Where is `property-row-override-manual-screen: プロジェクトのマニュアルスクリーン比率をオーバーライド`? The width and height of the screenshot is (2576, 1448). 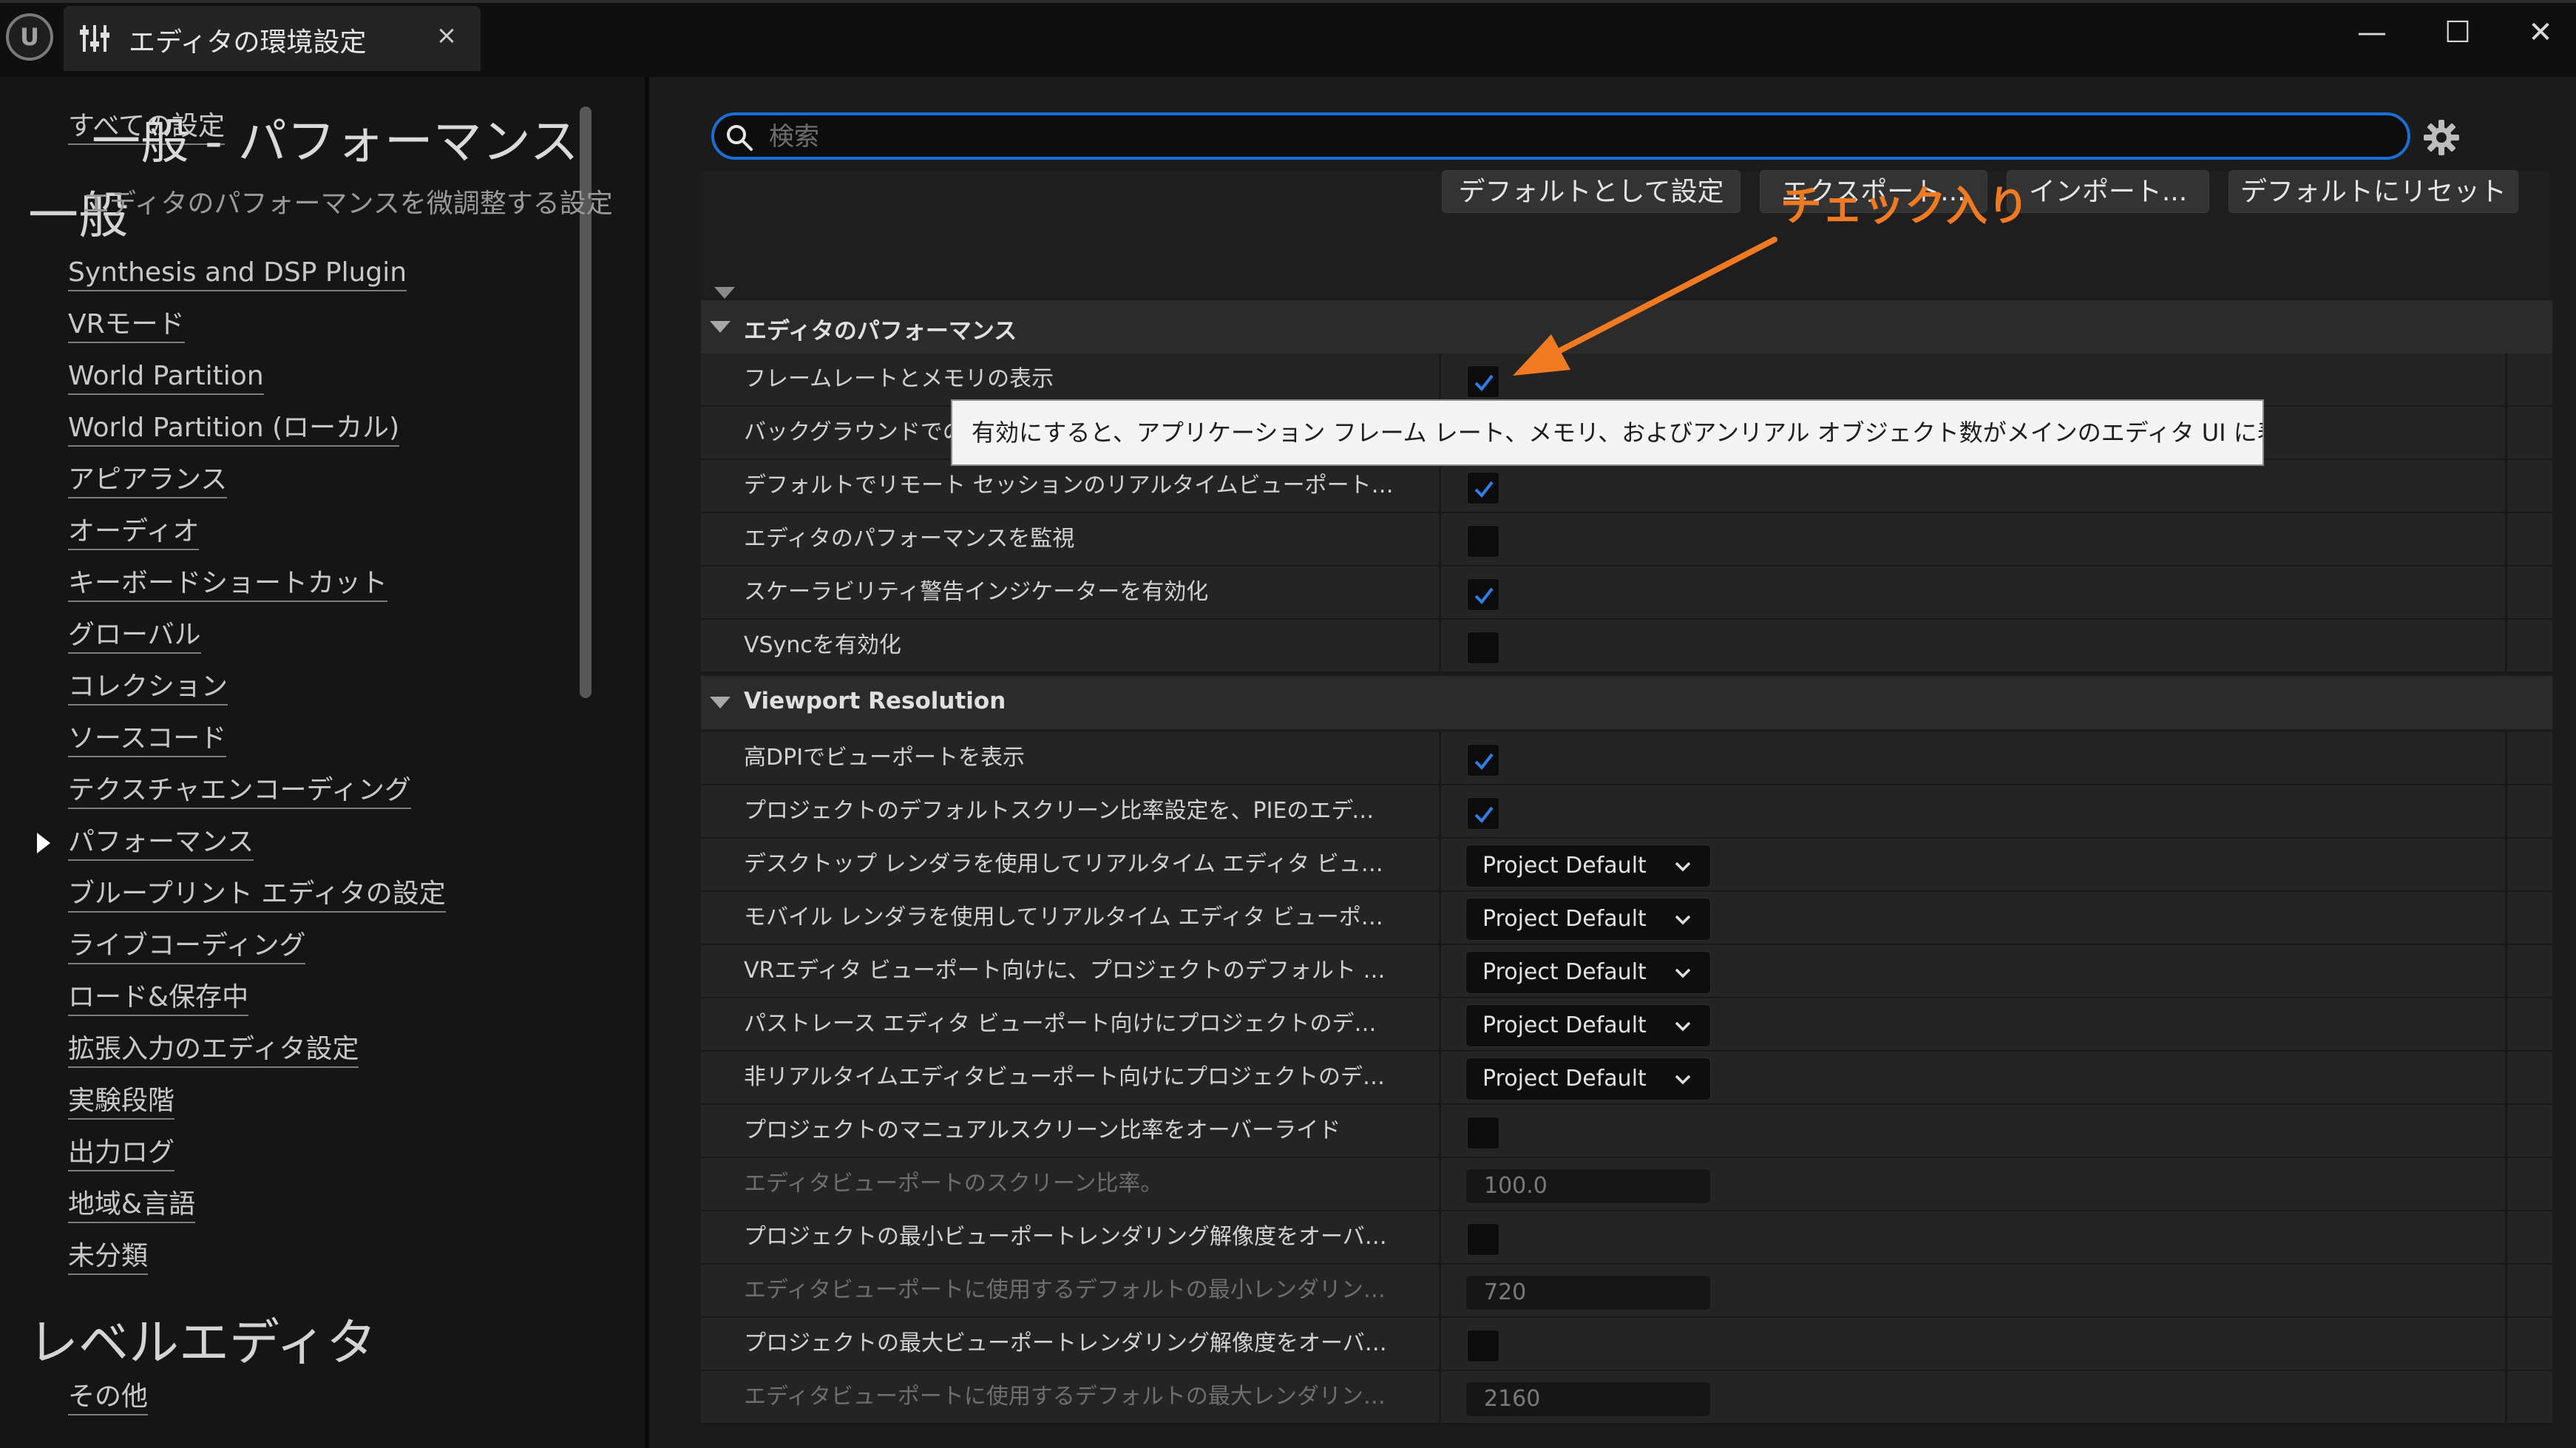
property-row-override-manual-screen: プロジェクトのマニュアルスクリーン比率をオーバーライド is located at coordinates (1626, 1131).